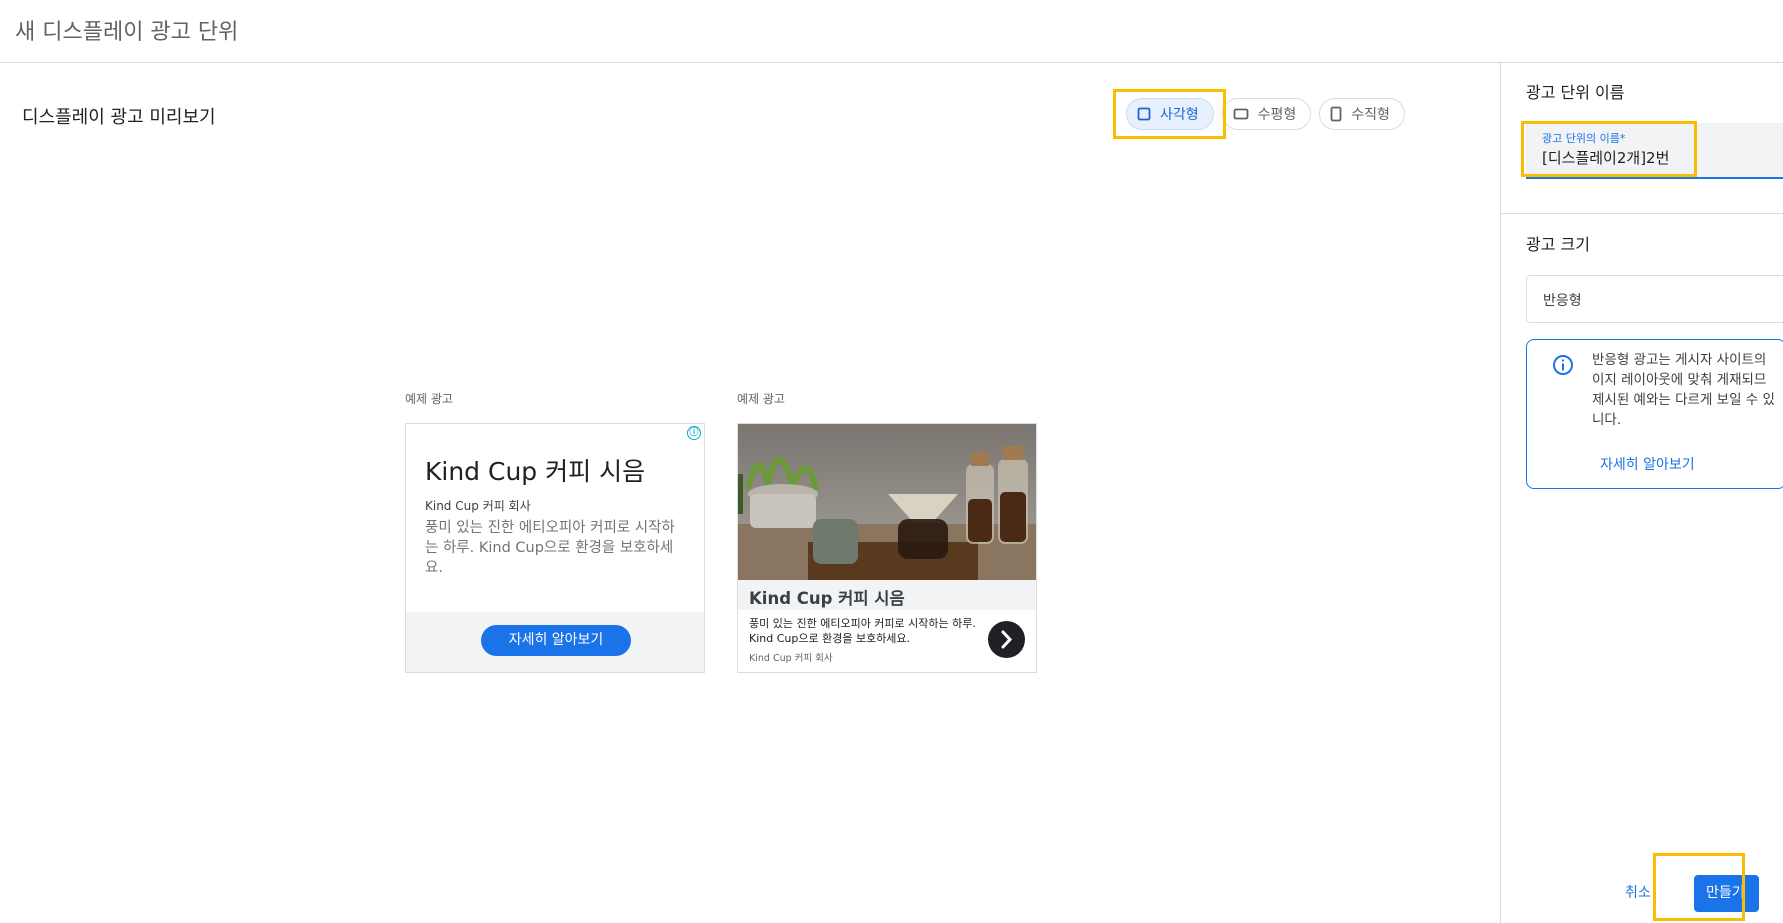  What do you see at coordinates (887, 502) in the screenshot?
I see `coffee-pour-over-photo` at bounding box center [887, 502].